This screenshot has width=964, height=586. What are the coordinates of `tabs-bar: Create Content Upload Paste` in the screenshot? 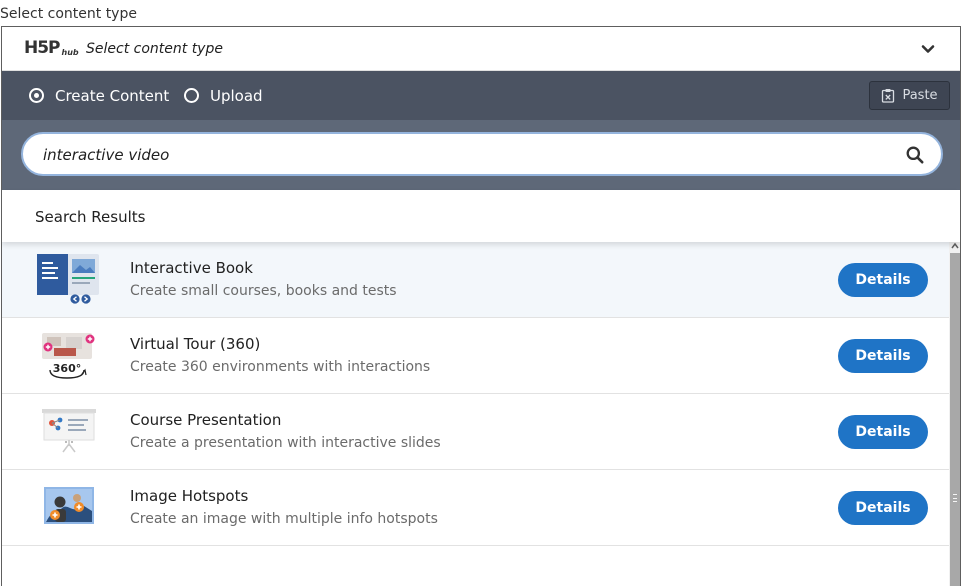 It's located at (481, 95).